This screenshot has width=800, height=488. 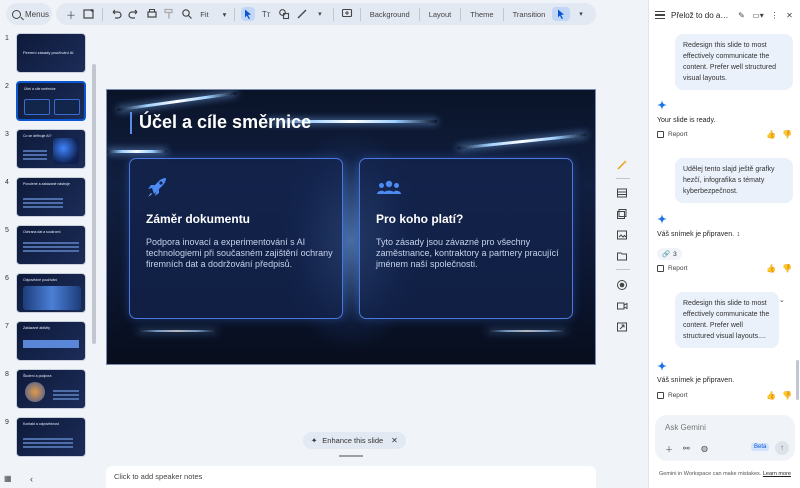 I want to click on zoom-value: Fit, so click(x=204, y=14).